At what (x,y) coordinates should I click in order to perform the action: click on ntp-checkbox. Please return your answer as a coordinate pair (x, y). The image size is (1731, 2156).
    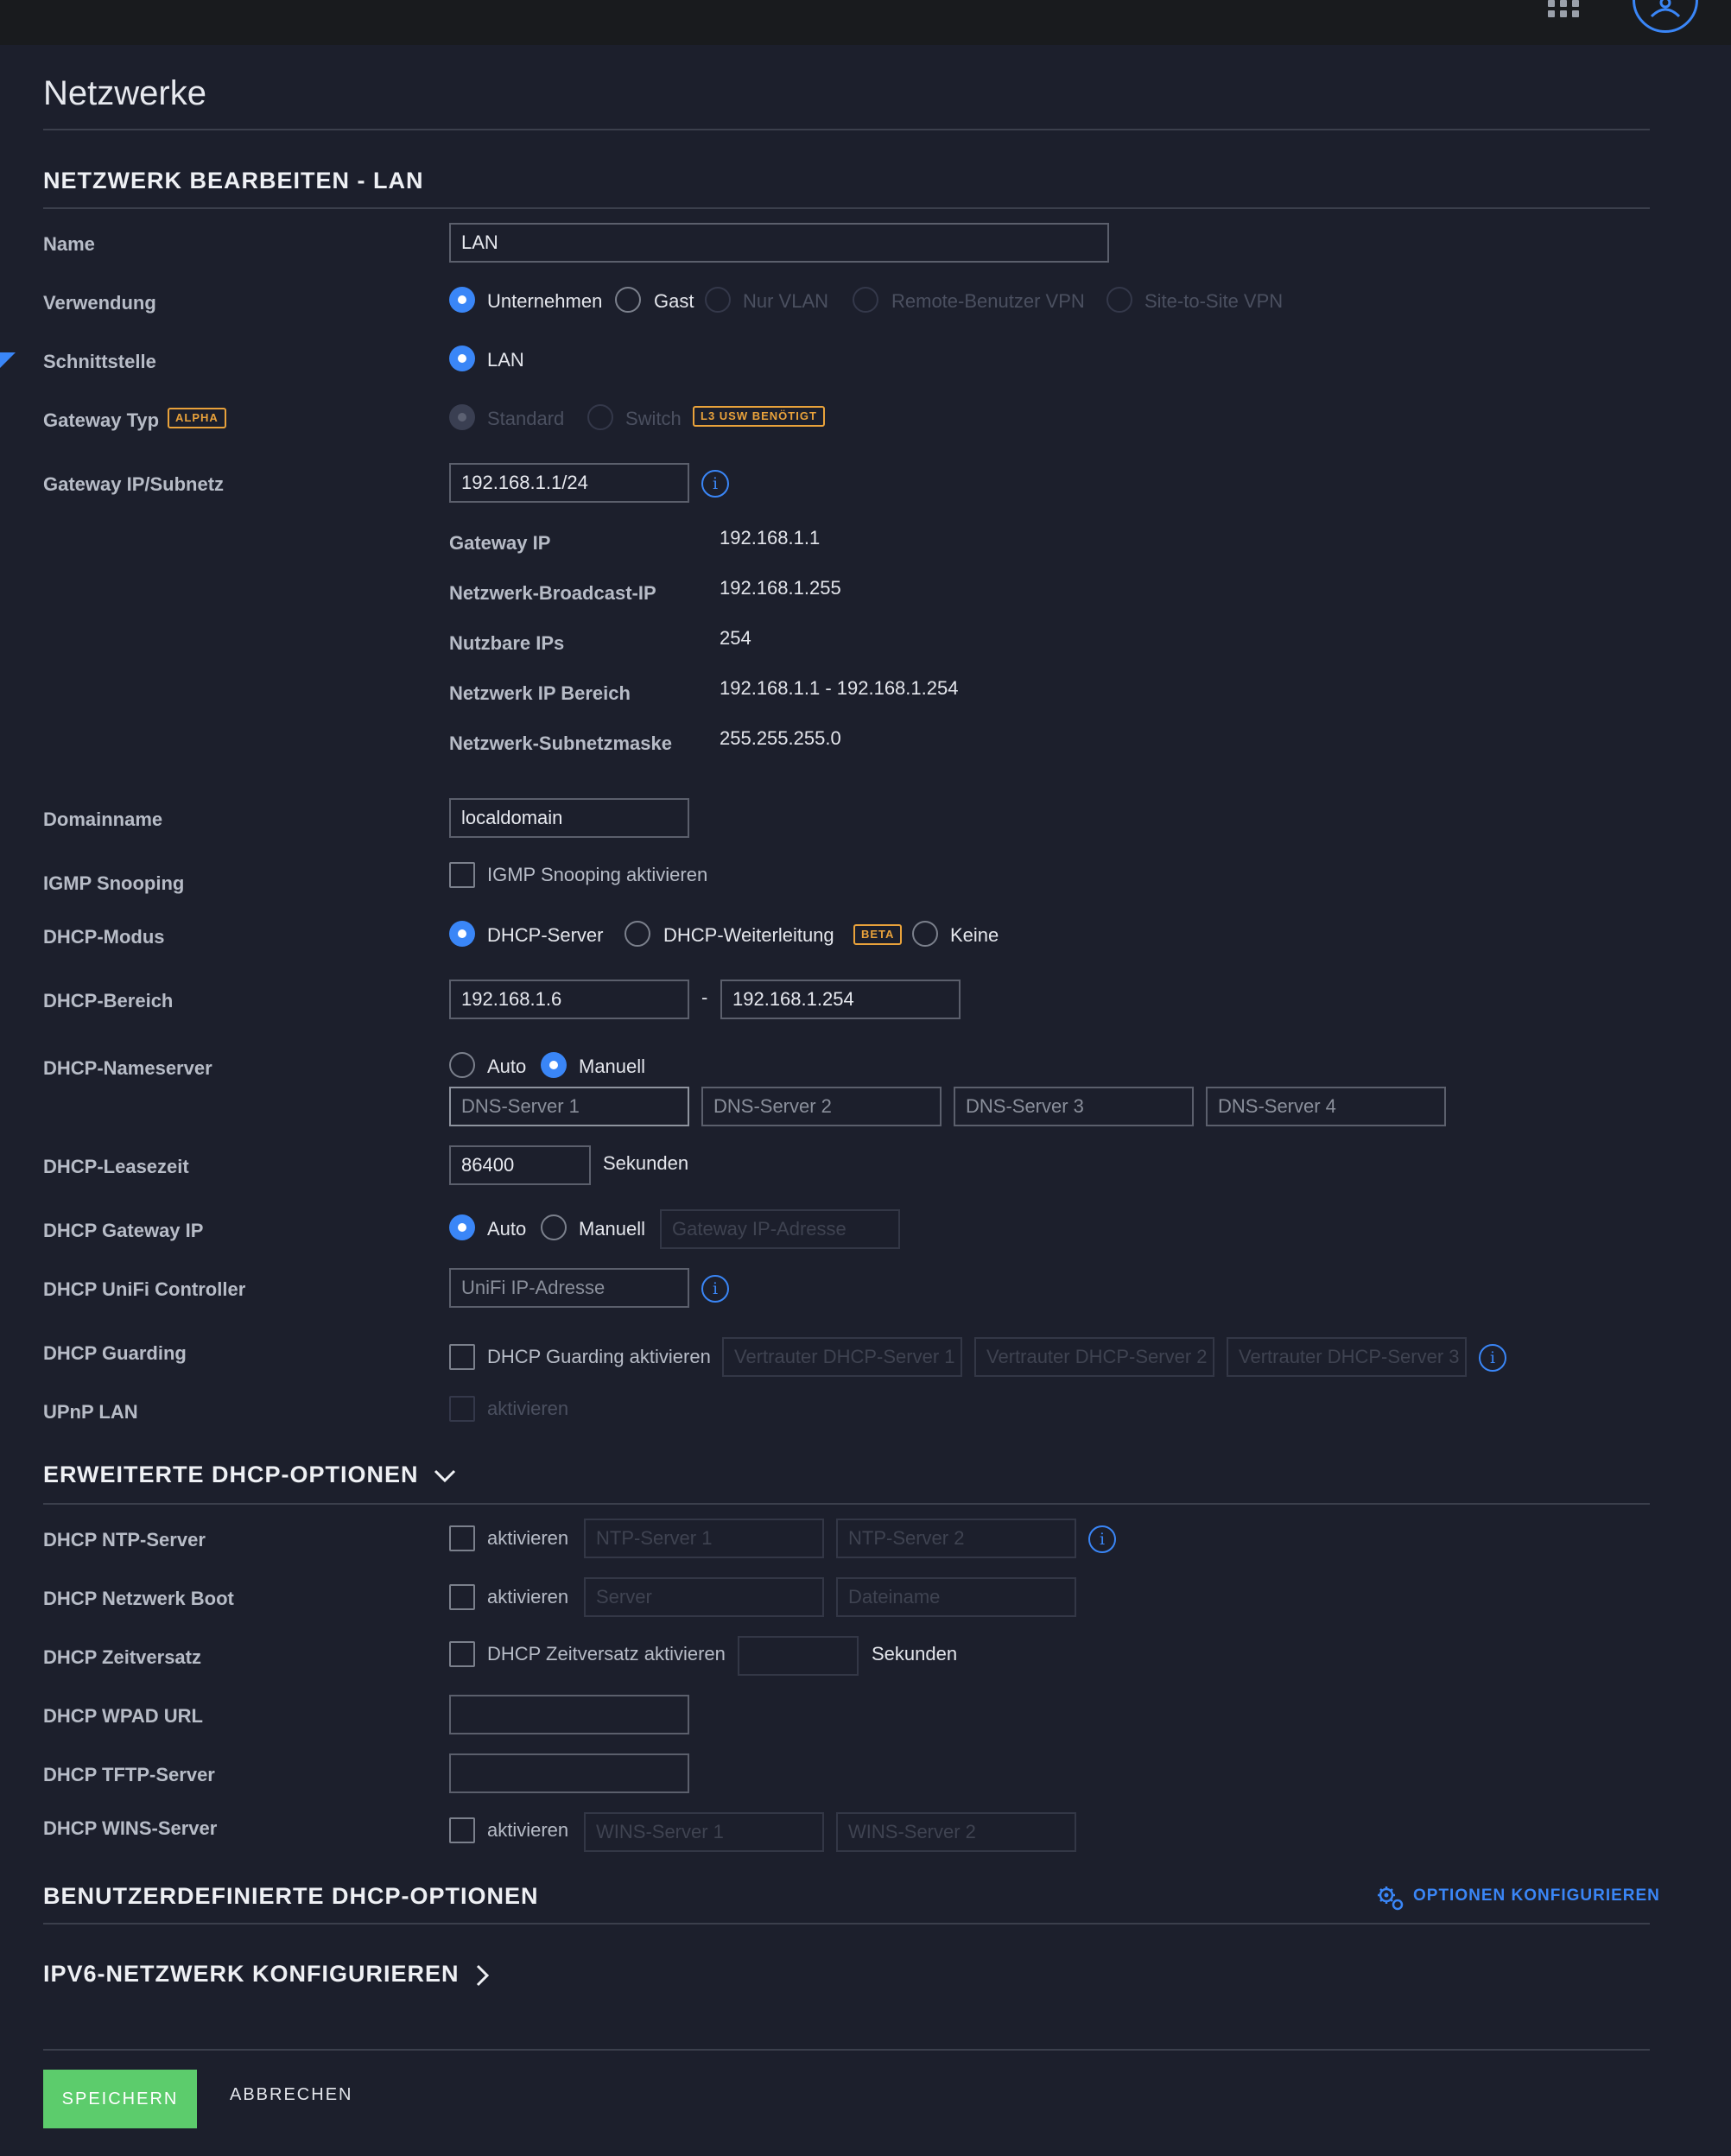
    Looking at the image, I should click on (462, 1538).